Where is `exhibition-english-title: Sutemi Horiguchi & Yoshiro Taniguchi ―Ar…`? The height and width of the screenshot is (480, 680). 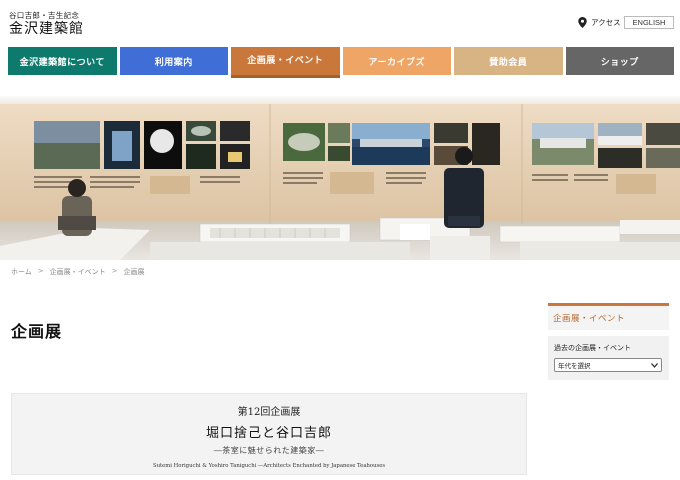
exhibition-english-title: Sutemi Horiguchi & Yoshiro Taniguchi ―Ar… is located at coordinates (269, 466).